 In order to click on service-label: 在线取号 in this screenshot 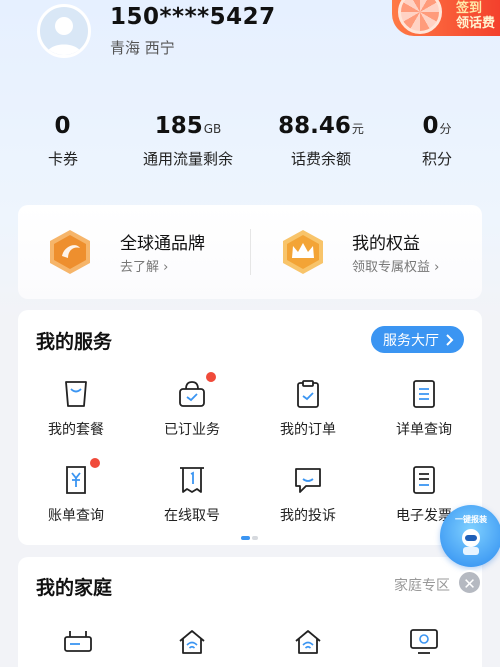, I will do `click(192, 516)`.